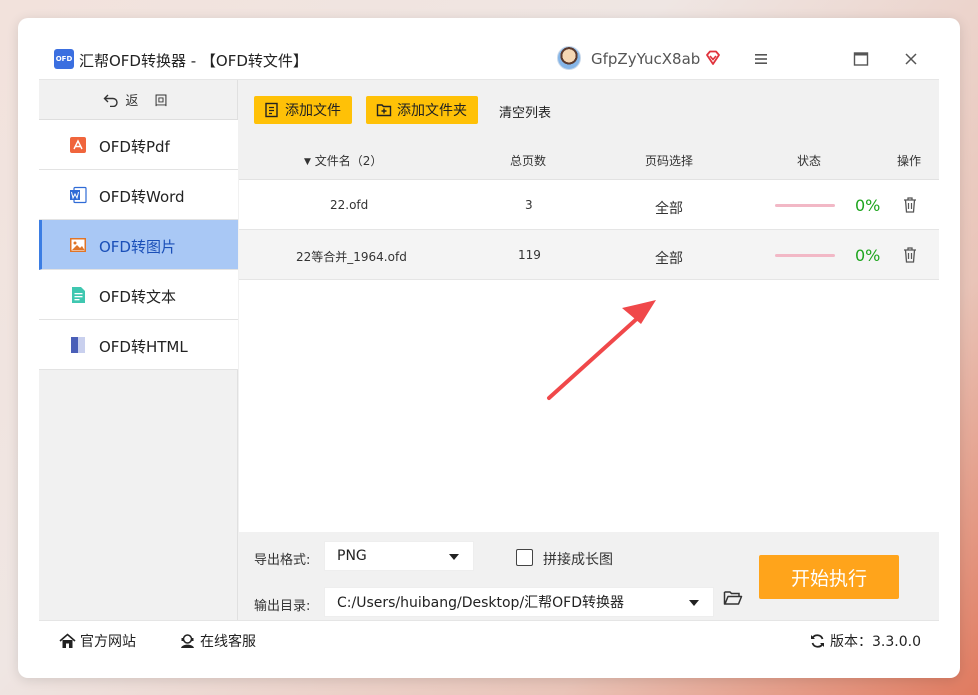 The image size is (978, 695). I want to click on sidebar-item-label: OFD转Word, so click(142, 197).